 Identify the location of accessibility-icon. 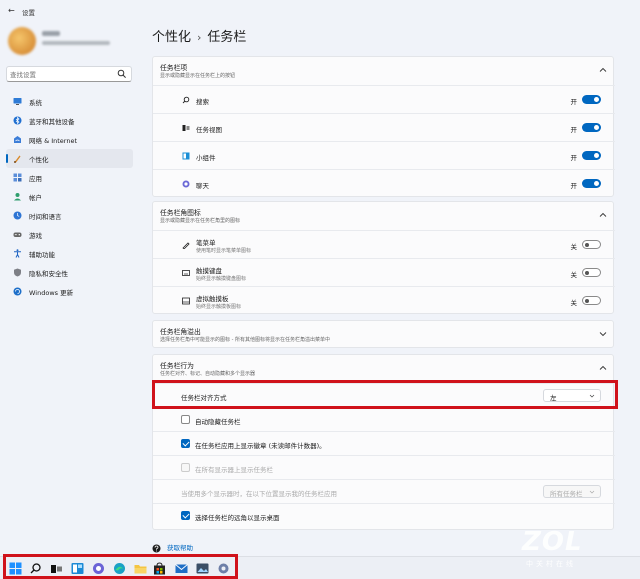
(17, 253).